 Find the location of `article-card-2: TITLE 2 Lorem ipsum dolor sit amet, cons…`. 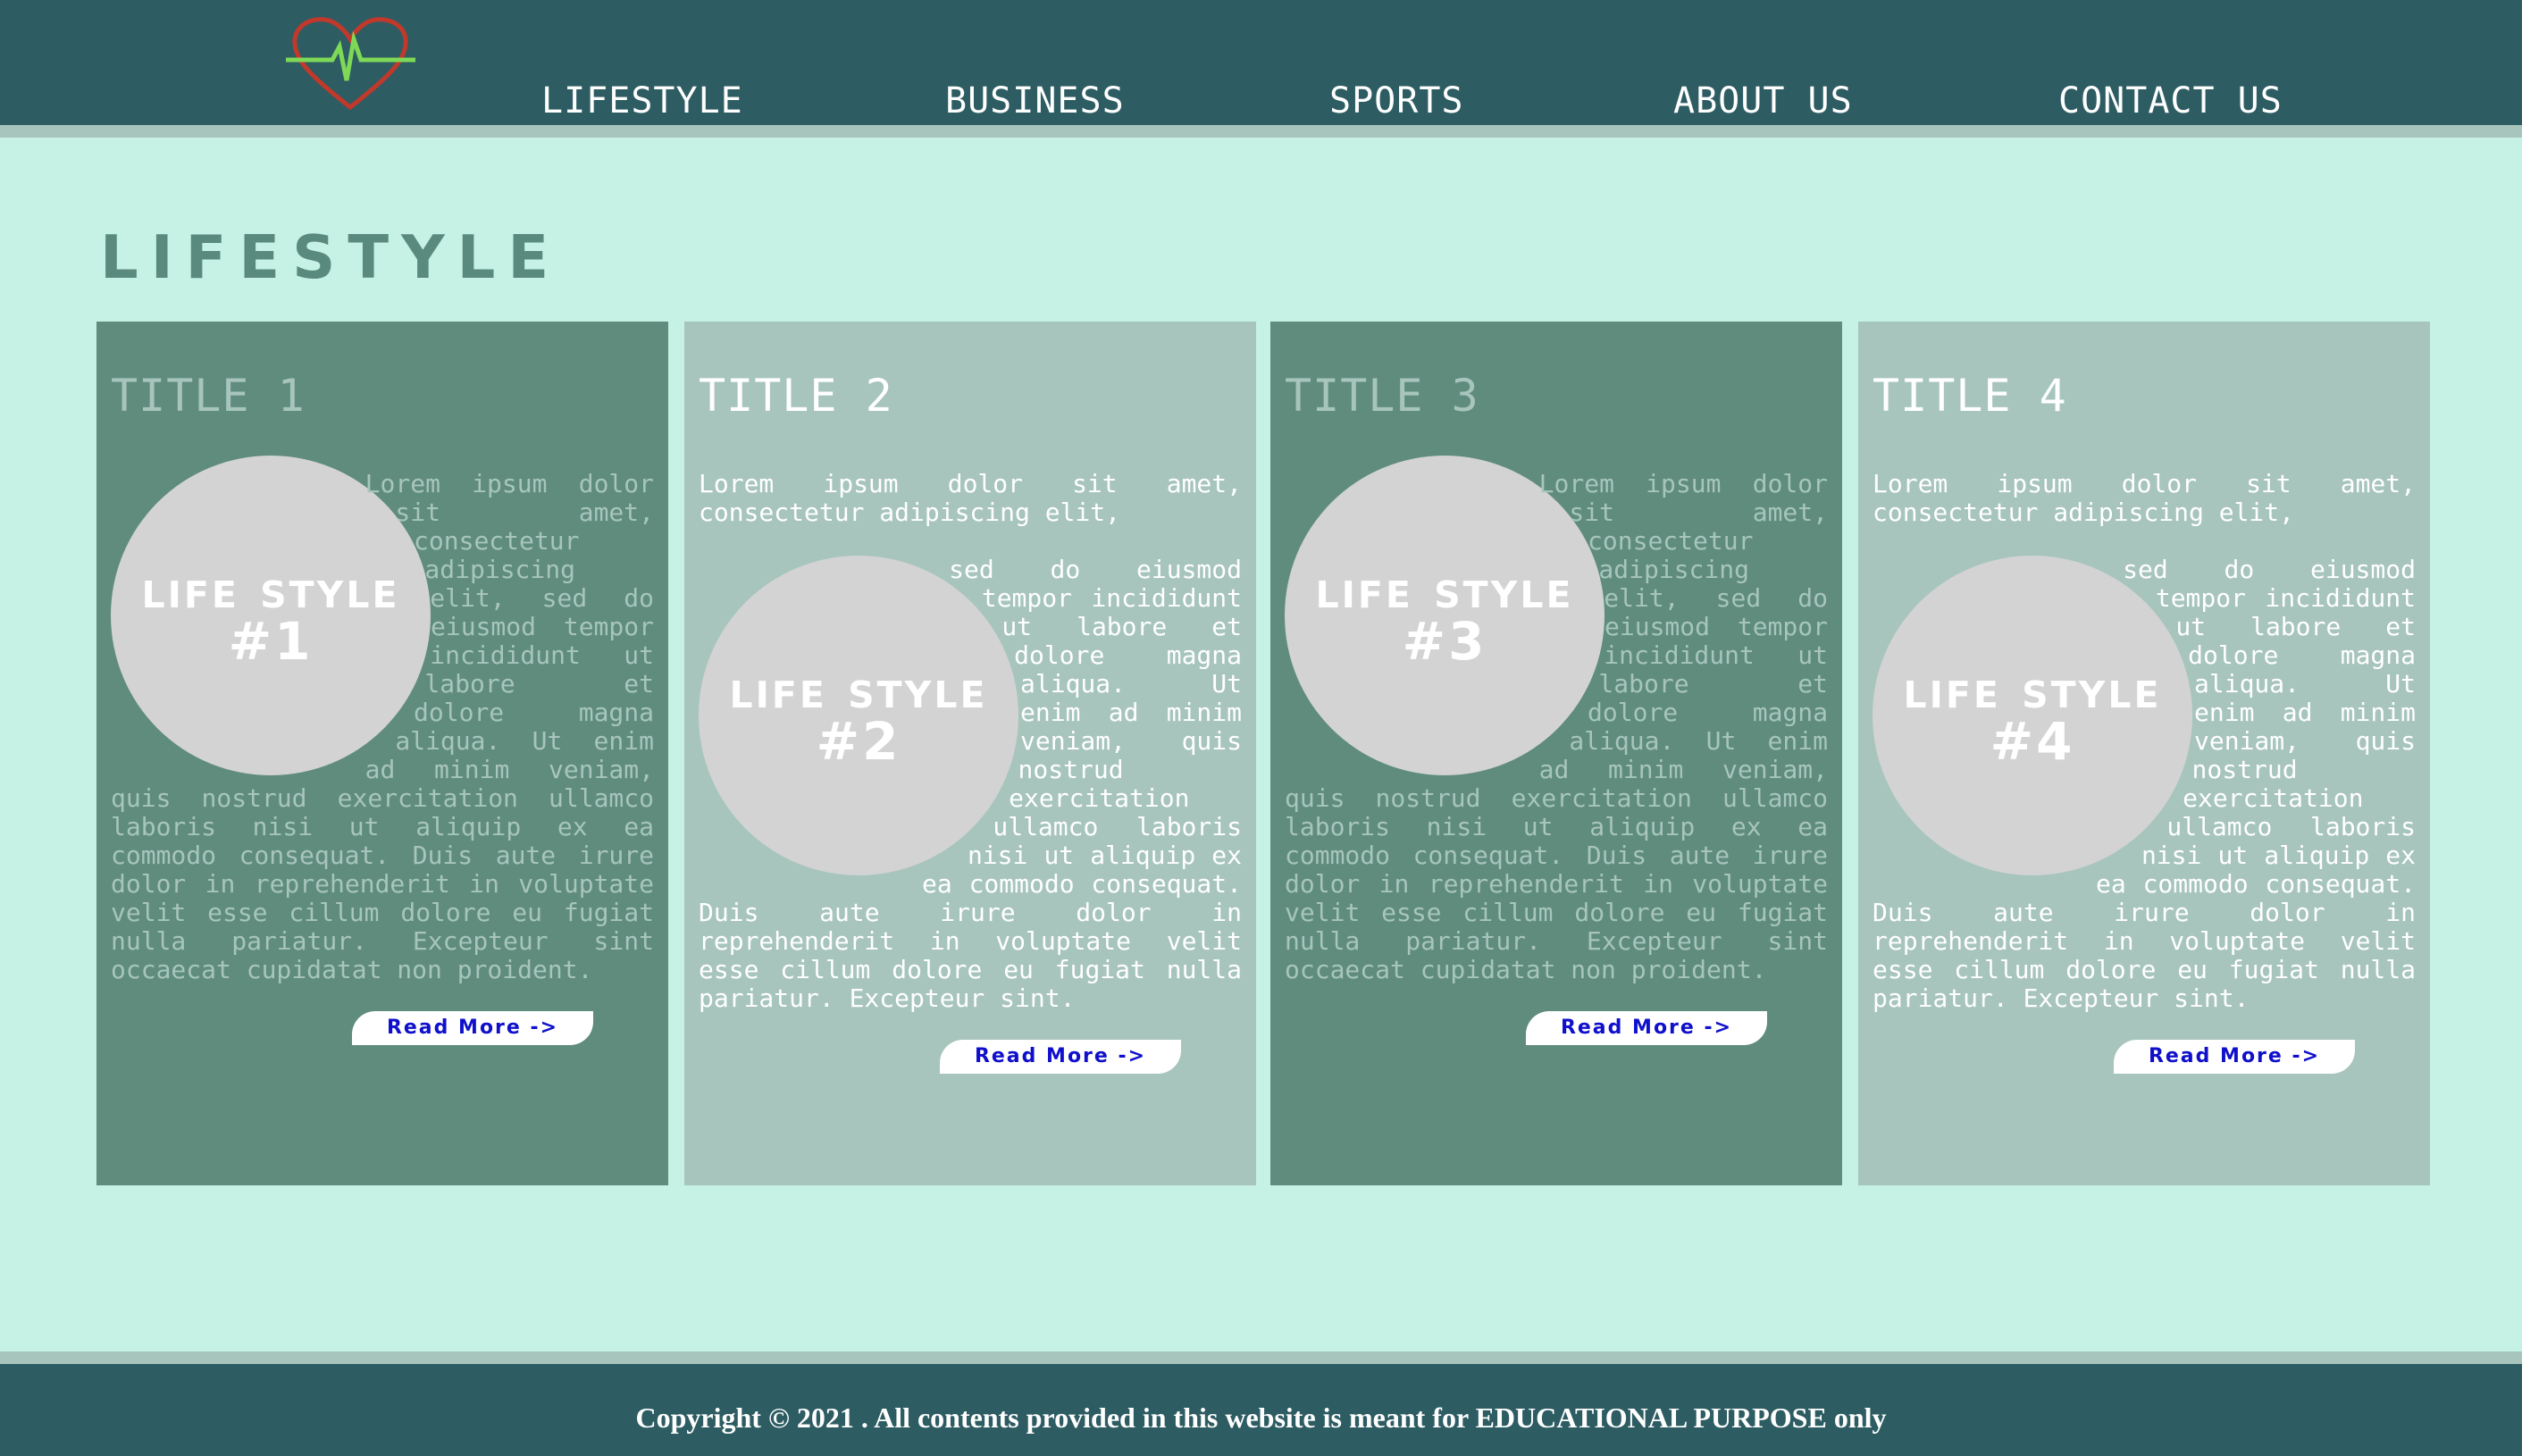

article-card-2: TITLE 2 Lorem ipsum dolor sit amet, cons… is located at coordinates (970, 753).